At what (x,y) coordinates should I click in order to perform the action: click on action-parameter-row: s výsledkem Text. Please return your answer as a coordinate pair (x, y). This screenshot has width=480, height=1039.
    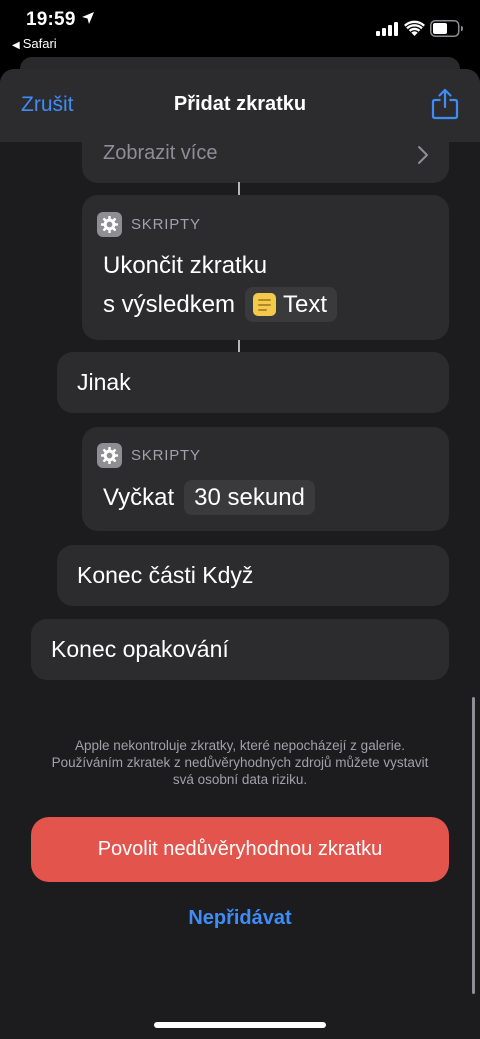
    Looking at the image, I should click on (220, 304).